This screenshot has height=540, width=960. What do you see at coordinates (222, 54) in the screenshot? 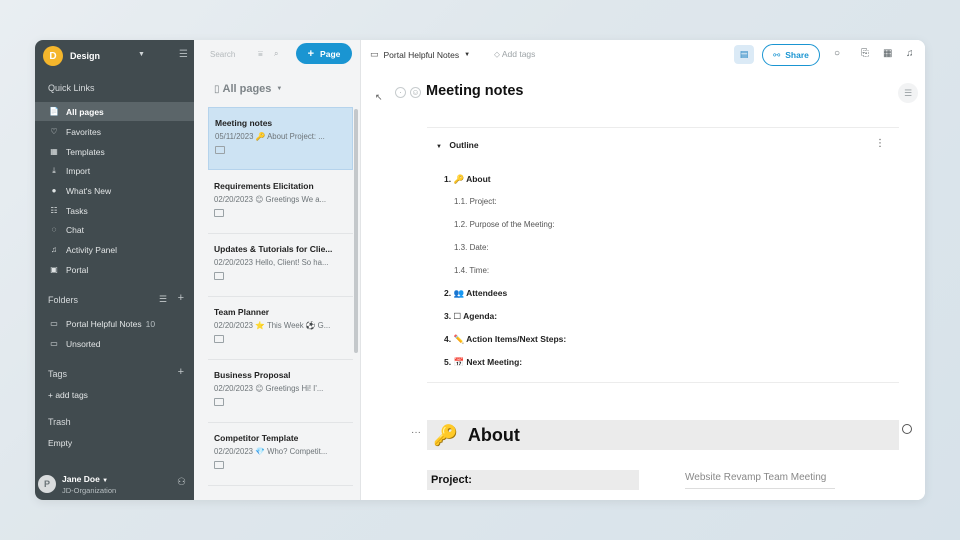
I see `search-input: Search` at bounding box center [222, 54].